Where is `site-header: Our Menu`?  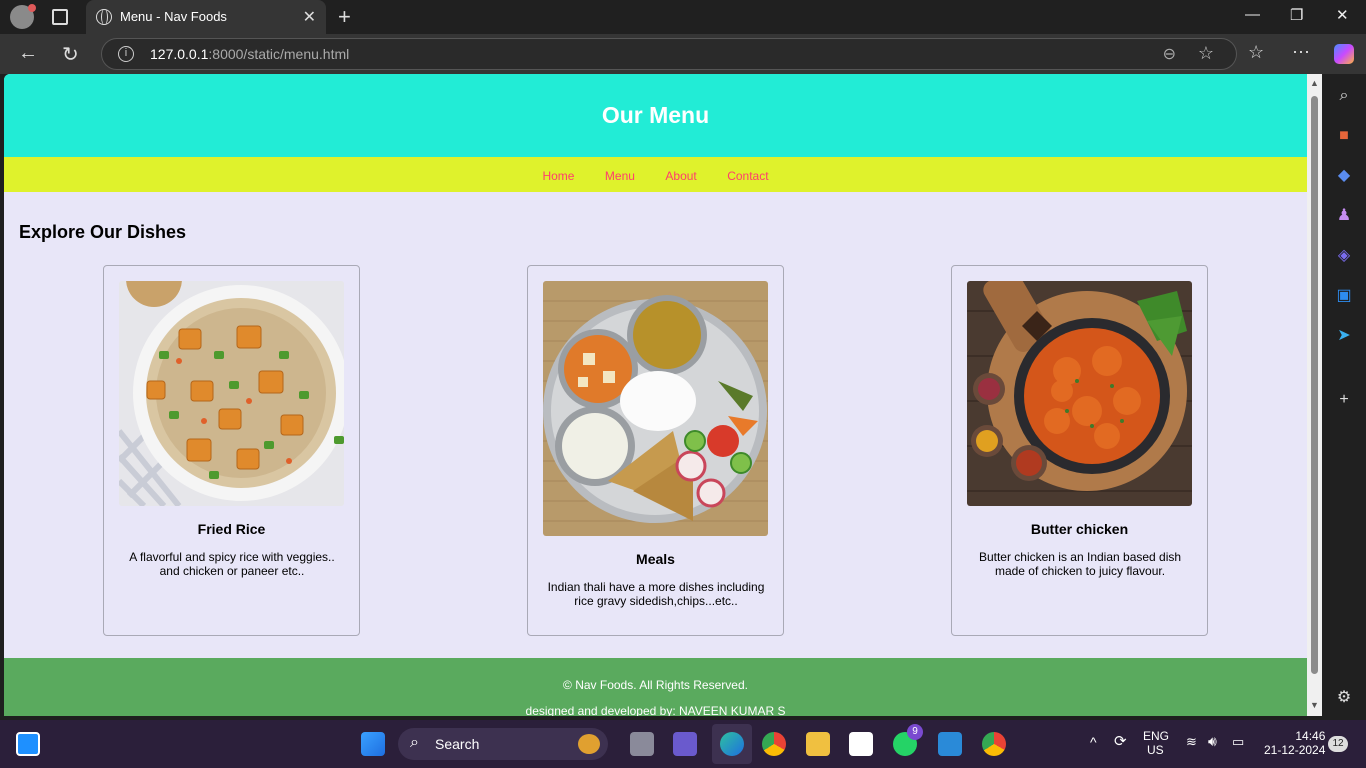 site-header: Our Menu is located at coordinates (655, 115).